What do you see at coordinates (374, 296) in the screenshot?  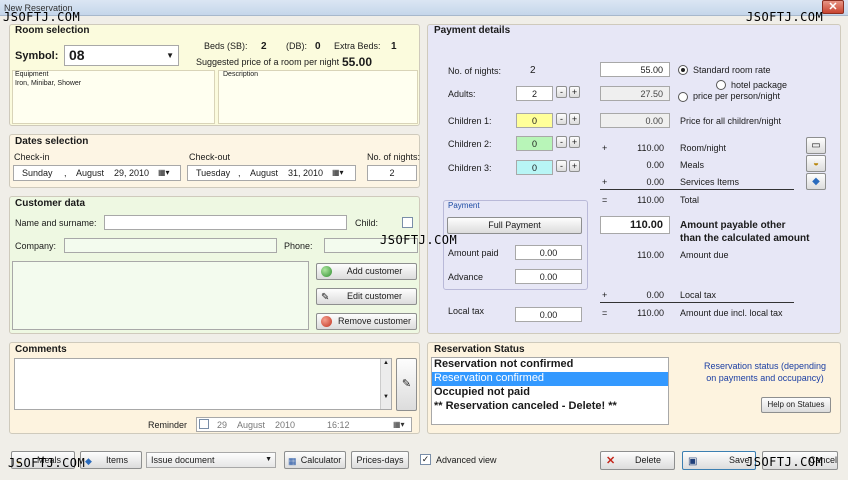 I see `edit-customer-label: Edit customer` at bounding box center [374, 296].